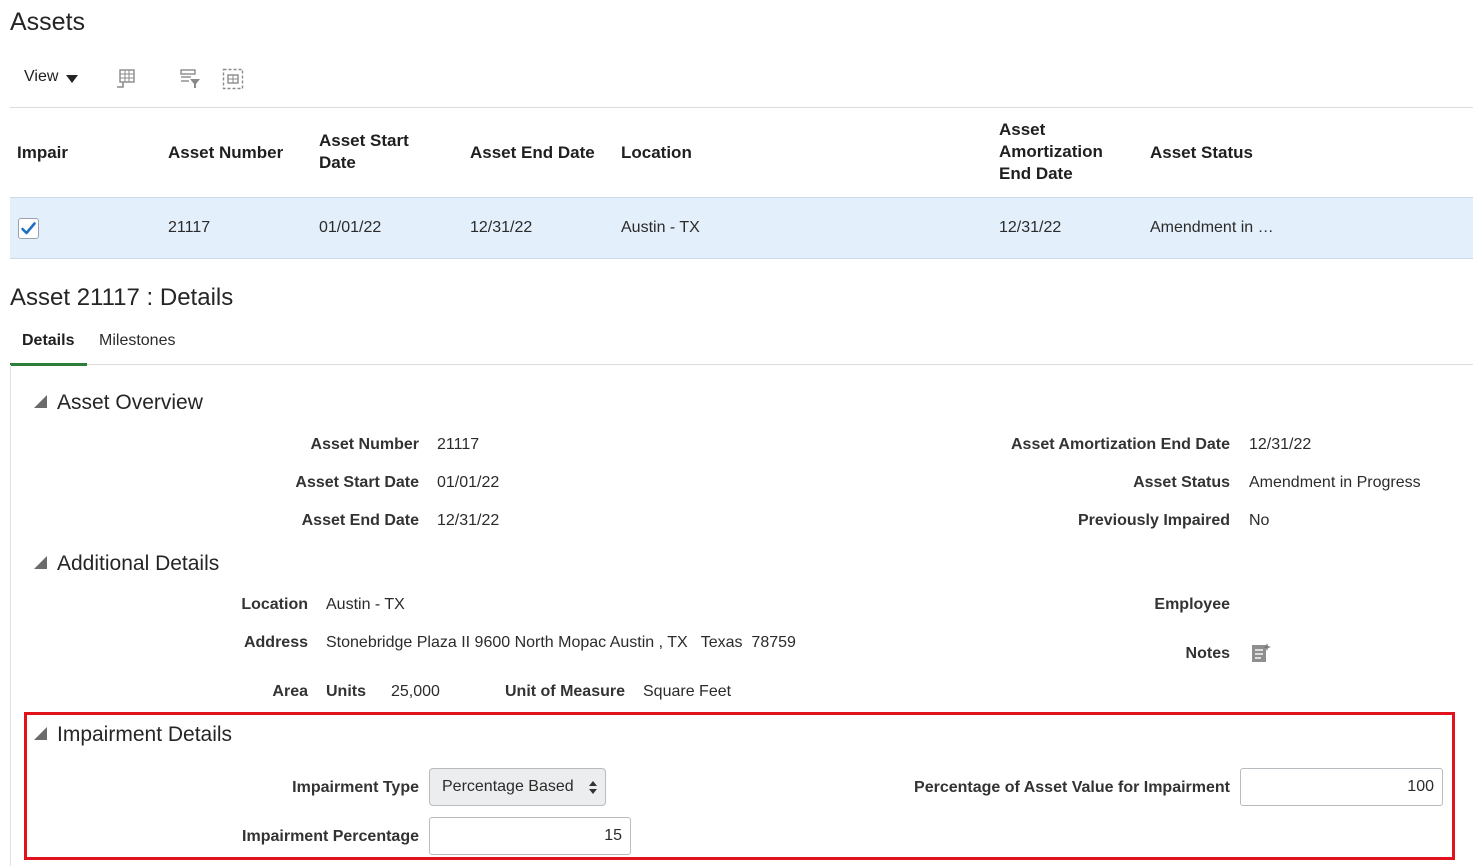 The width and height of the screenshot is (1473, 866). I want to click on label-impairment-type: Impairment Type, so click(355, 787).